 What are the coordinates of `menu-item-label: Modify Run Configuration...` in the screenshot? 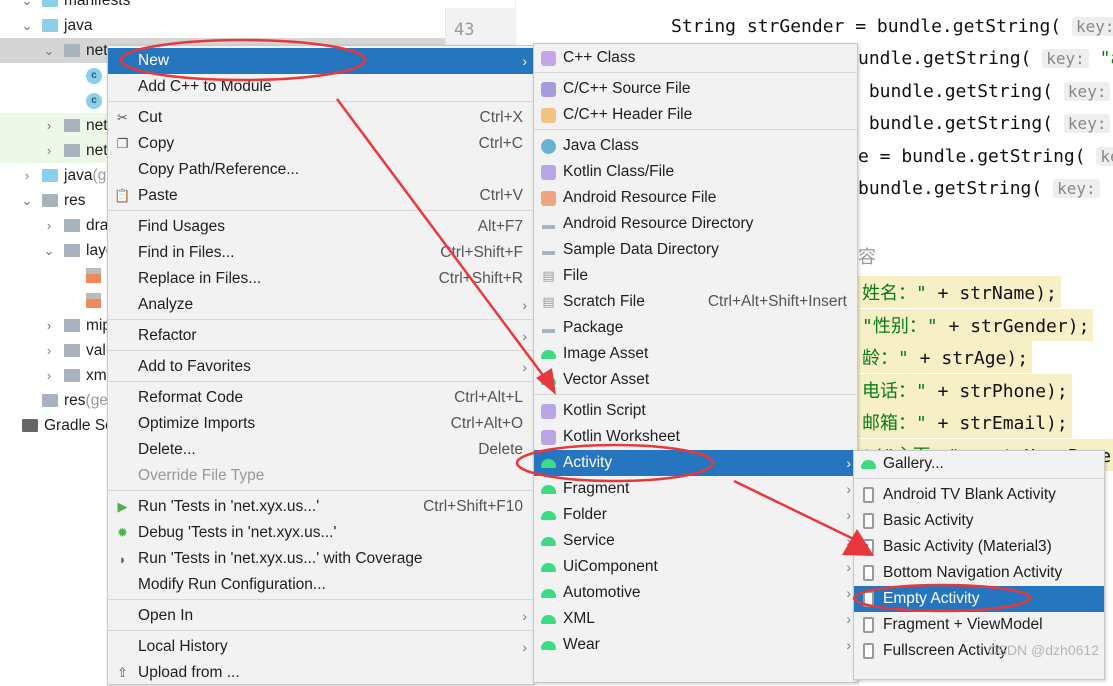 It's located at (232, 584).